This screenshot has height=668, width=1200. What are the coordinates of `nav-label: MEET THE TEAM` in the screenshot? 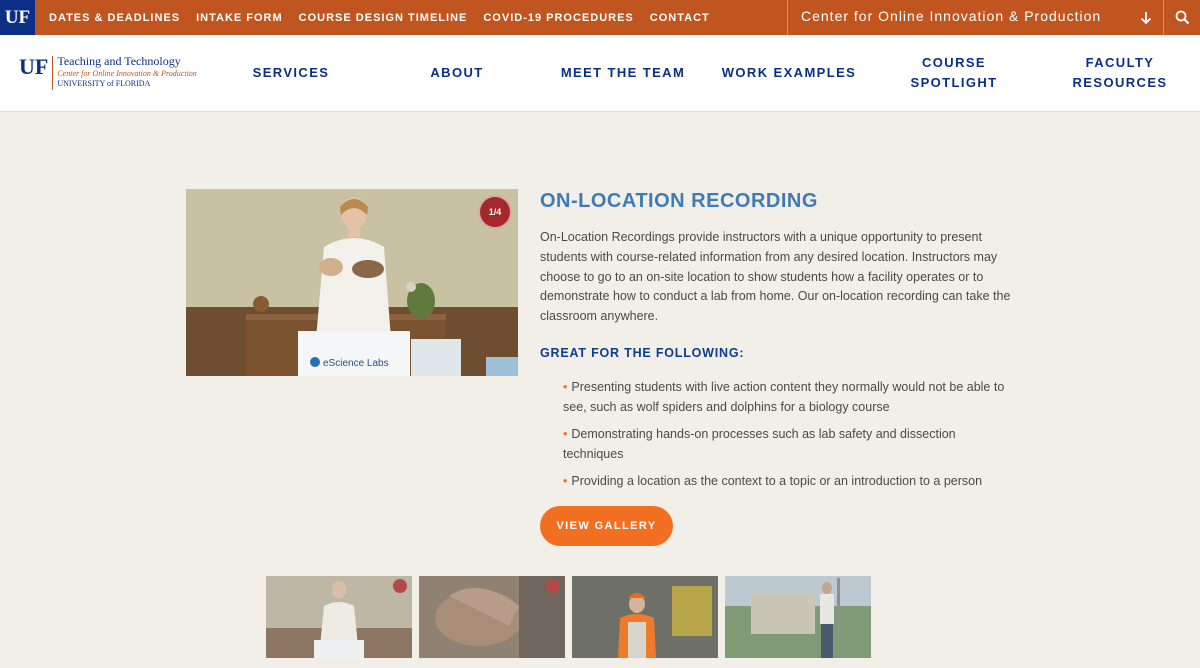 It's located at (623, 72).